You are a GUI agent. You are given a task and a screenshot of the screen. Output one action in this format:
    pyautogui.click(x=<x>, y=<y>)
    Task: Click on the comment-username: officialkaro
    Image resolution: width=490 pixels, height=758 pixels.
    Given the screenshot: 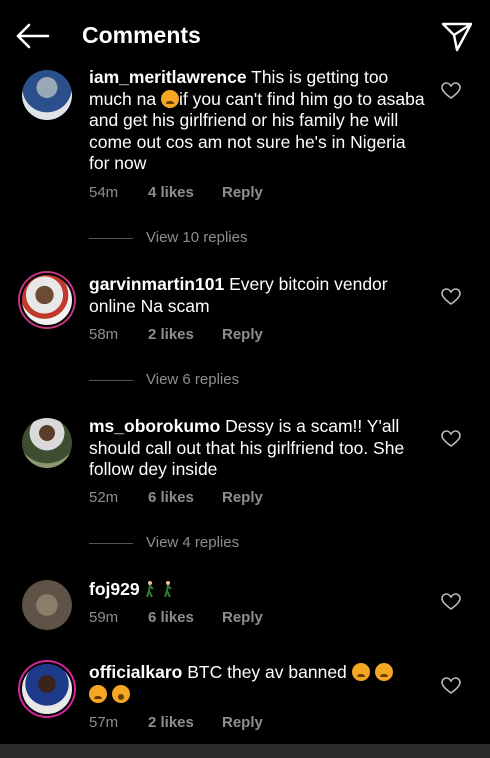 What is the action you would take?
    pyautogui.click(x=135, y=672)
    